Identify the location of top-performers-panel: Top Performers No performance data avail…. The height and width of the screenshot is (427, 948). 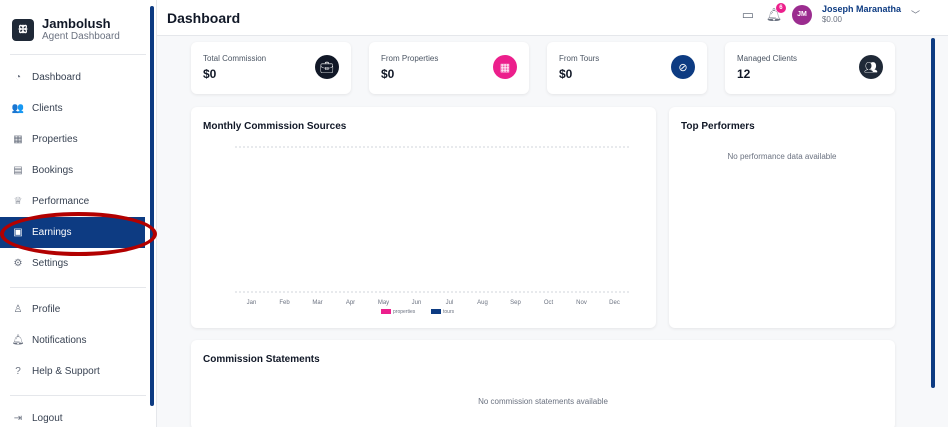
(782, 217).